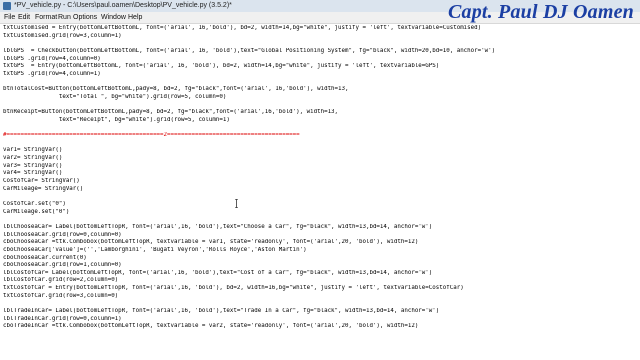  What do you see at coordinates (9, 17) in the screenshot?
I see `menu-file: File` at bounding box center [9, 17].